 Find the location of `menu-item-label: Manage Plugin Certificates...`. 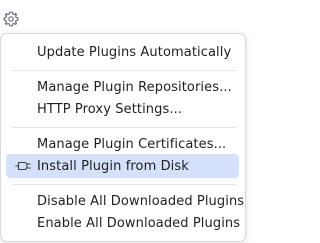

menu-item-label: Manage Plugin Certificates... is located at coordinates (132, 144).